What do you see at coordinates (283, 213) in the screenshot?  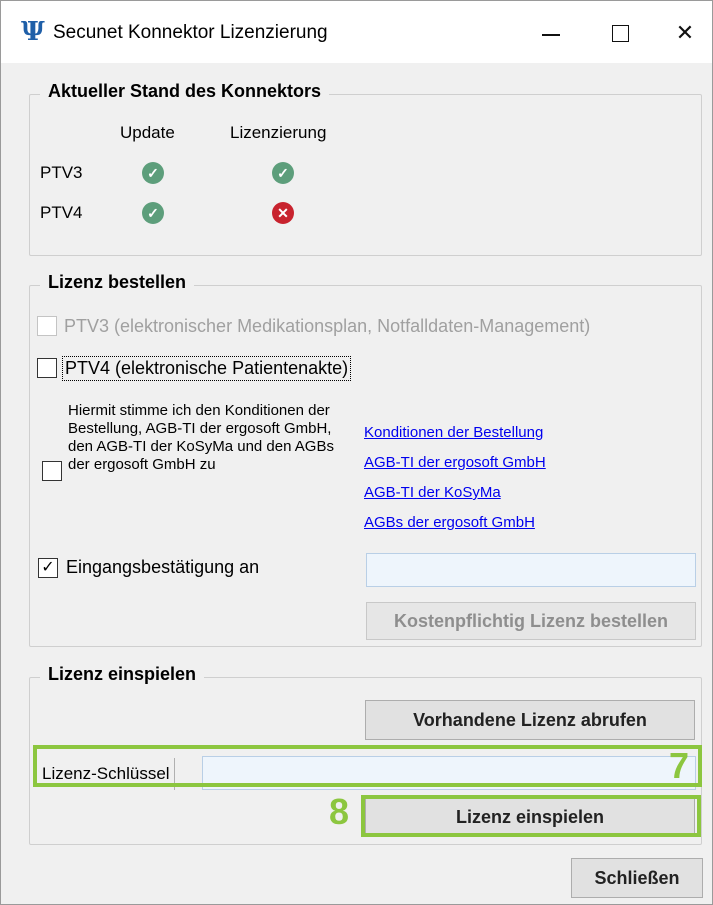 I see `ptv4-license-error-icon: ✕` at bounding box center [283, 213].